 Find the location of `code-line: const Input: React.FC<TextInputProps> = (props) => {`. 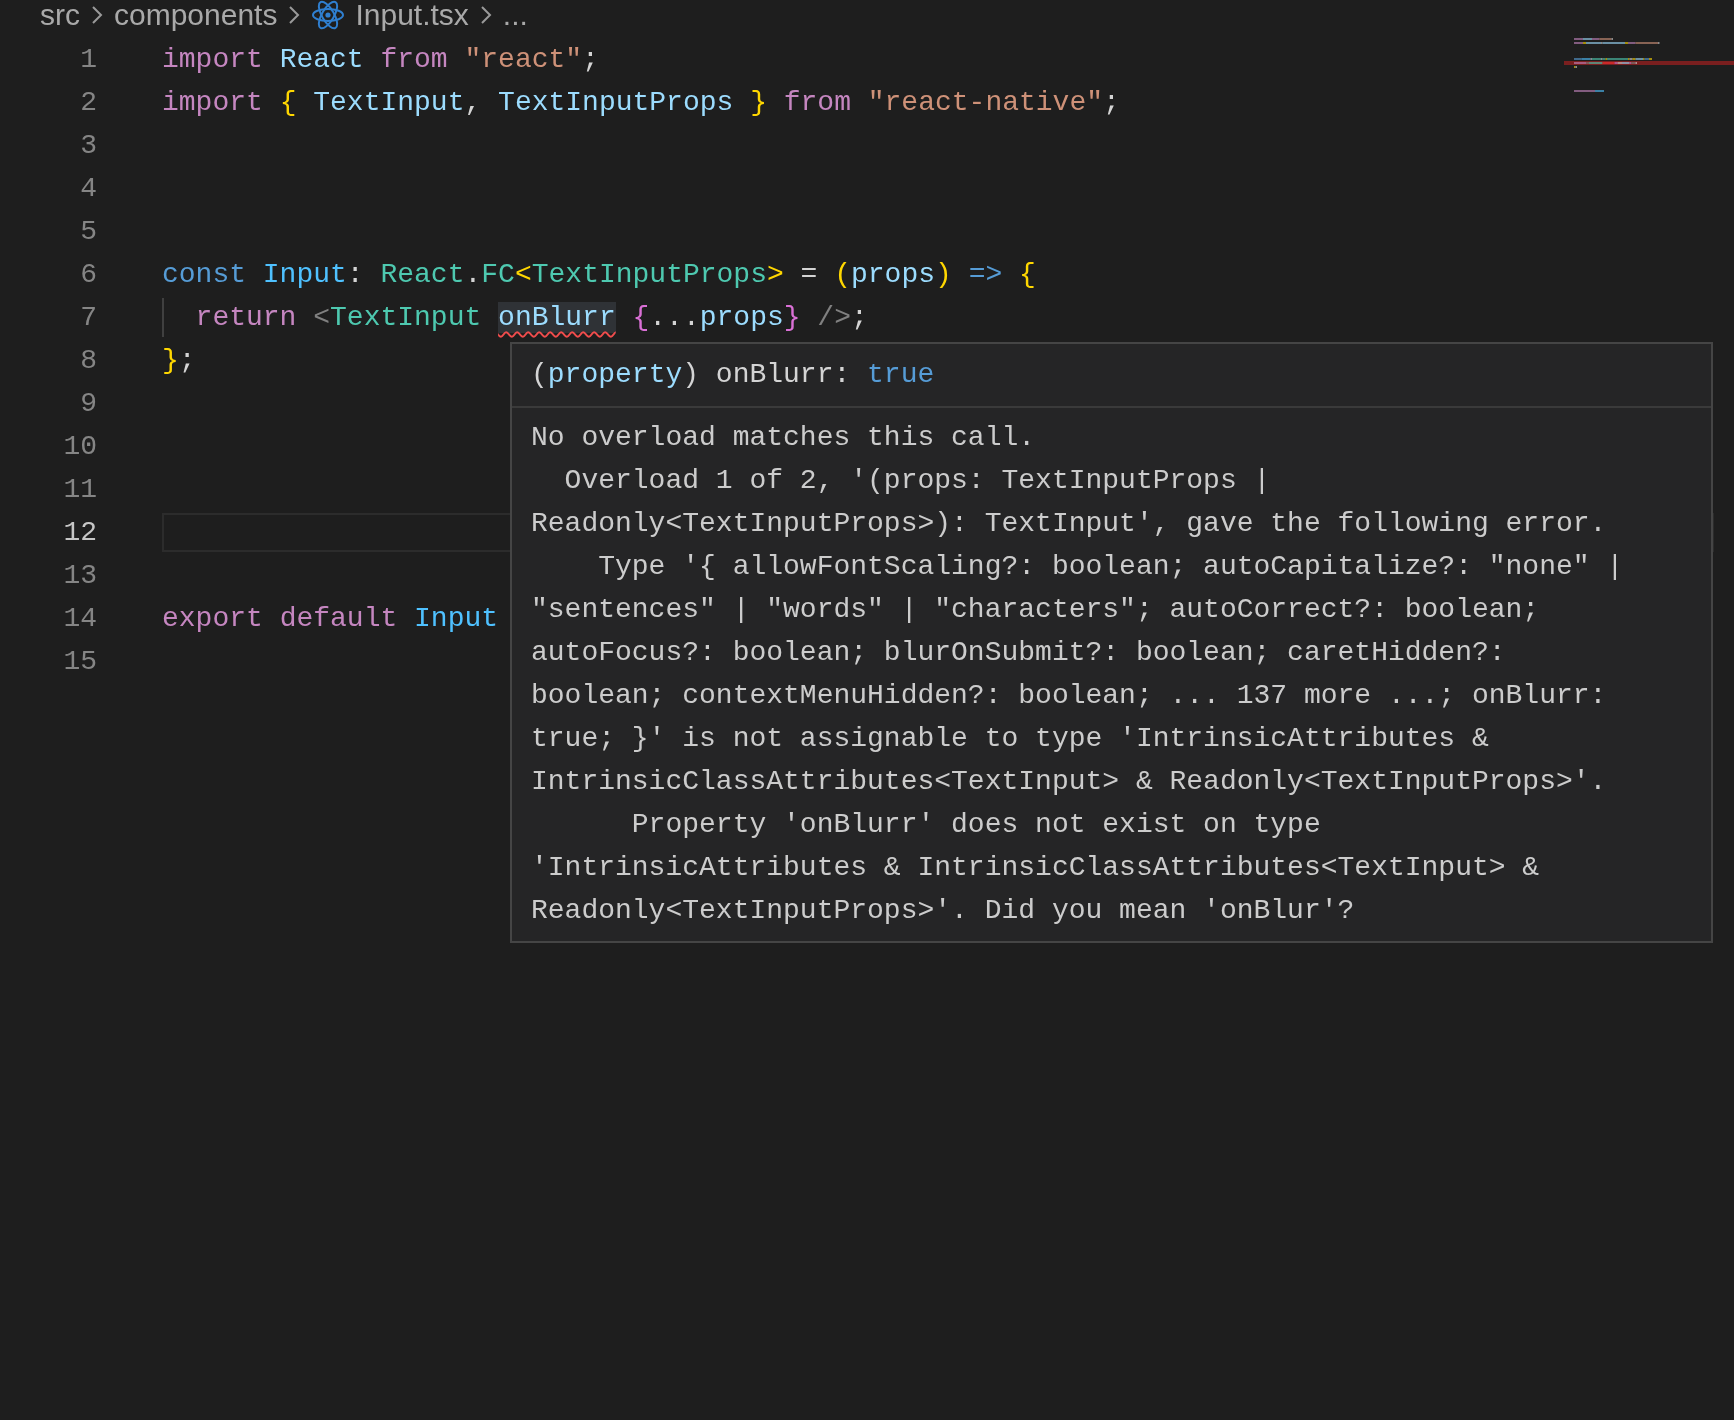

code-line: const Input: React.FC<TextInputProps> = (props) => { is located at coordinates (599, 275).